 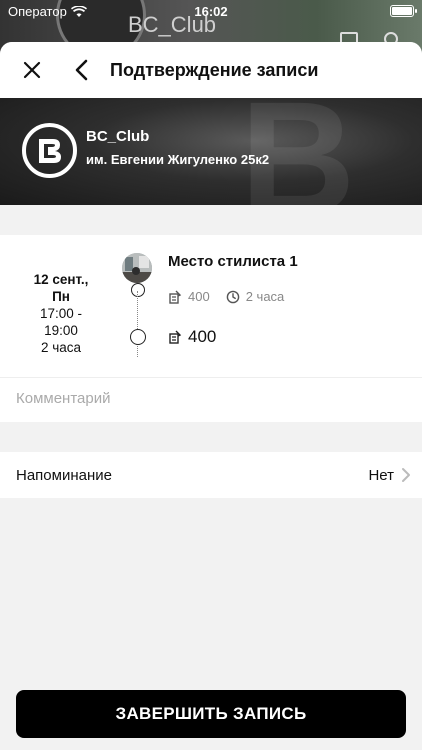 I want to click on back-chevron-icon, so click(x=82, y=70).